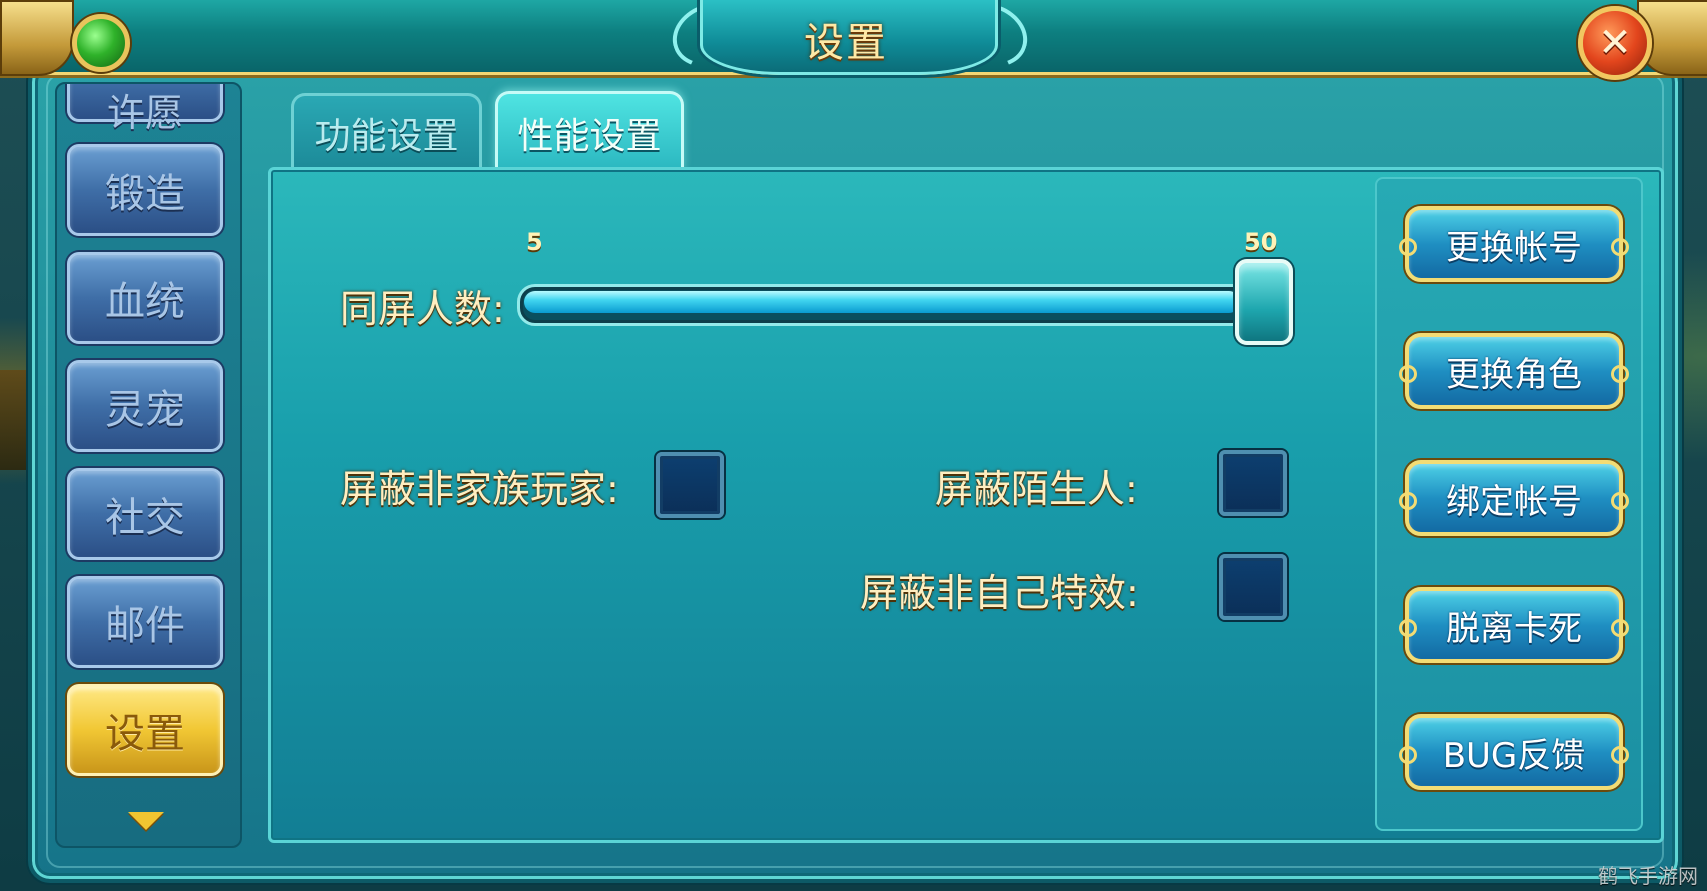 The image size is (1707, 891). Describe the element at coordinates (846, 43) in the screenshot. I see `window-title: 设置` at that location.